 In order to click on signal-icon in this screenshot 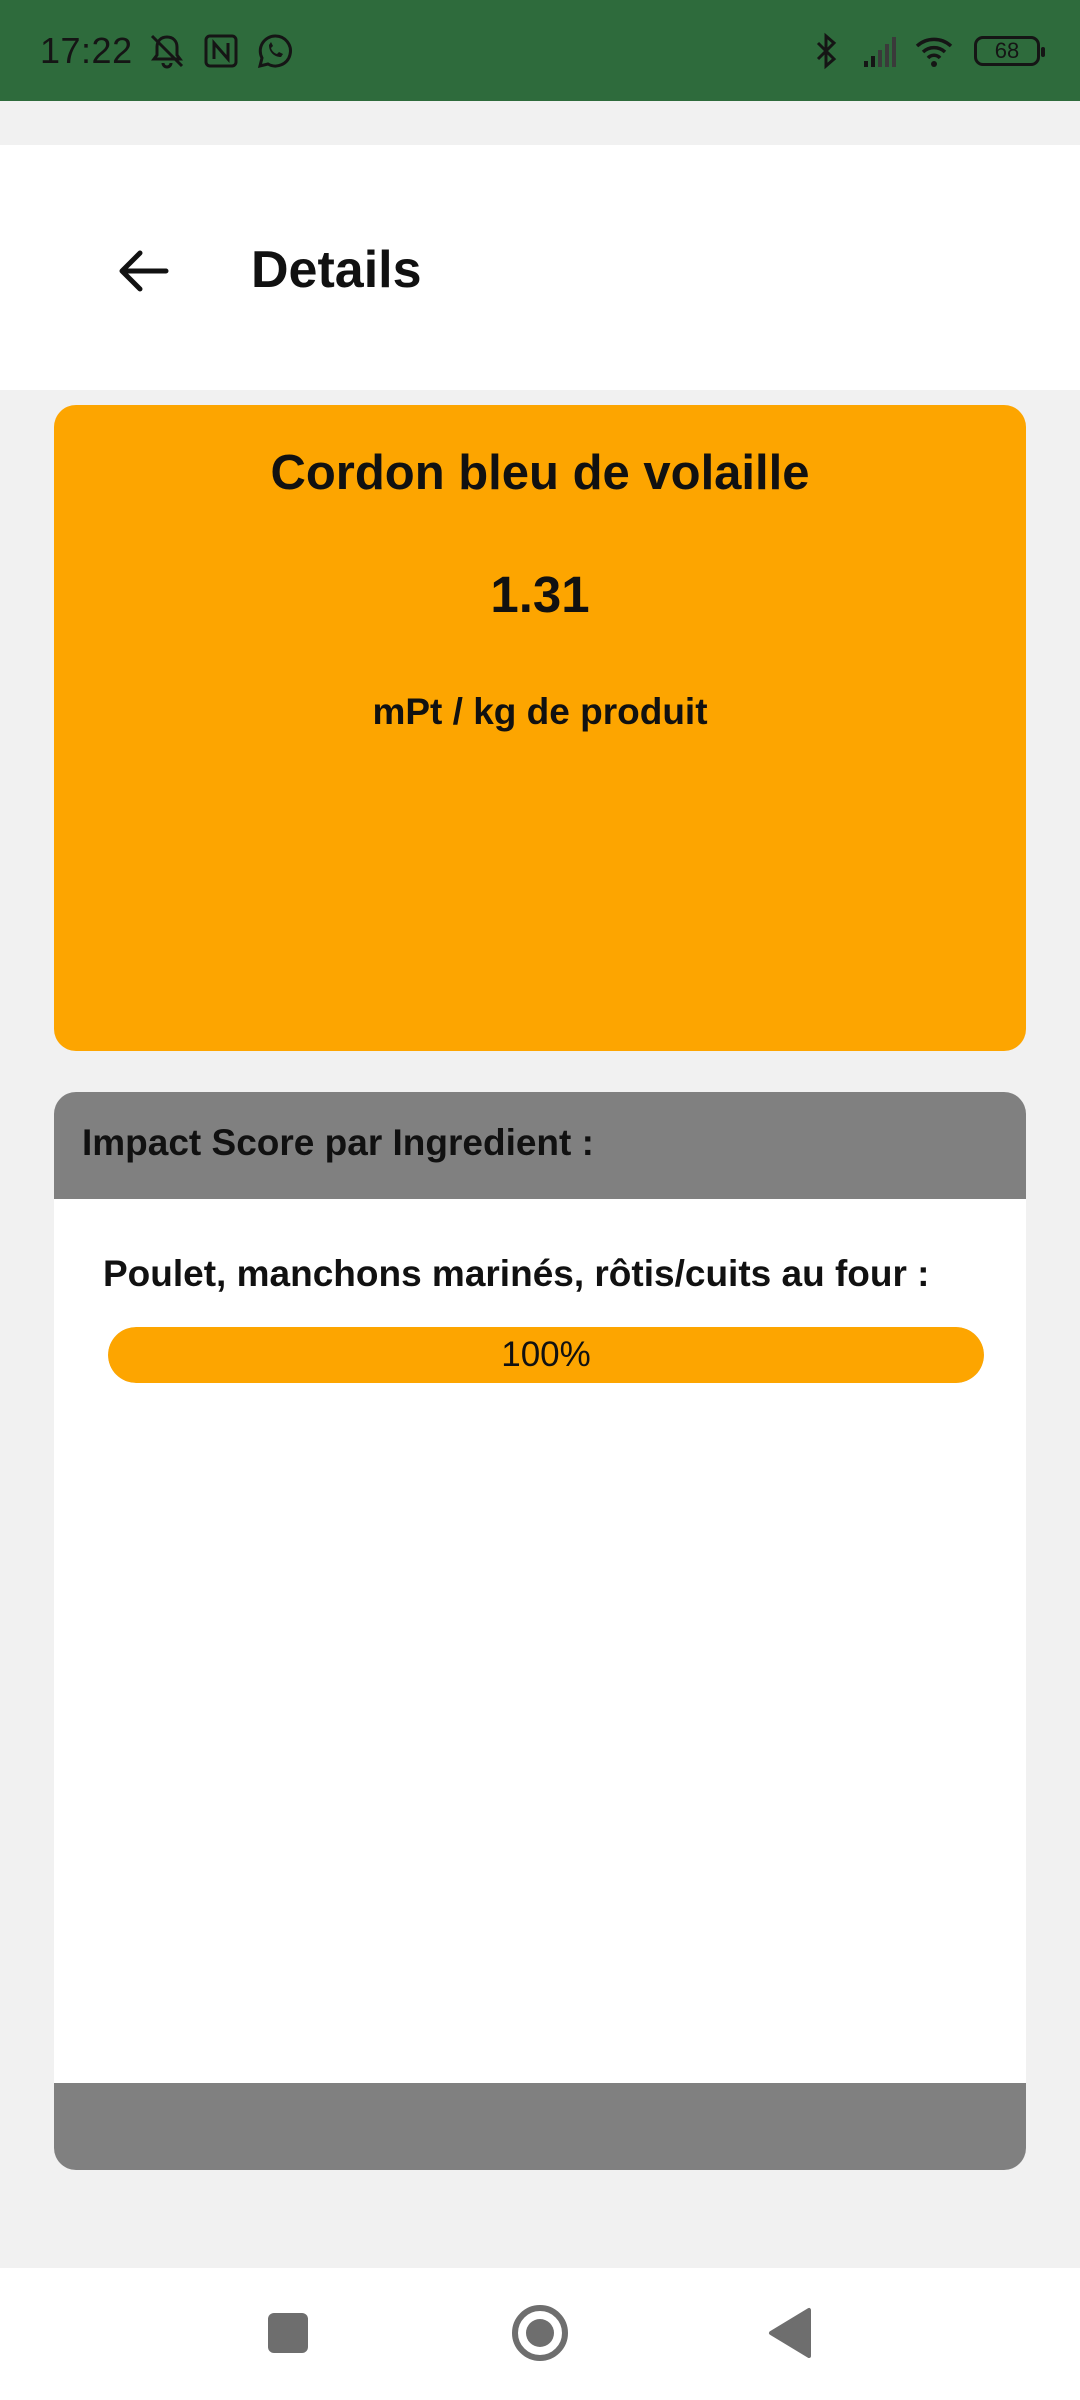, I will do `click(880, 51)`.